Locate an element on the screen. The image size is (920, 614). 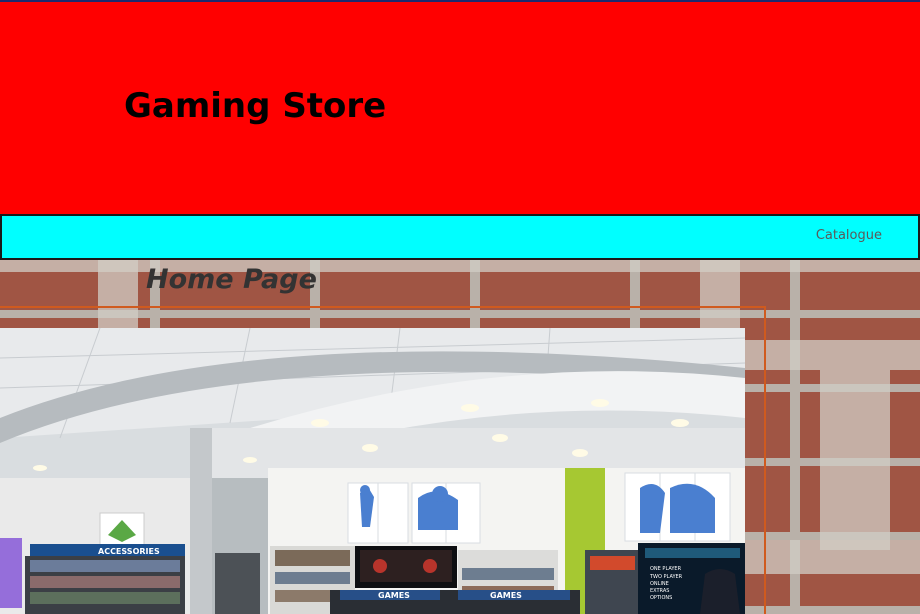
screen-menu-item: ONE PLAYER is located at coordinates (666, 569).